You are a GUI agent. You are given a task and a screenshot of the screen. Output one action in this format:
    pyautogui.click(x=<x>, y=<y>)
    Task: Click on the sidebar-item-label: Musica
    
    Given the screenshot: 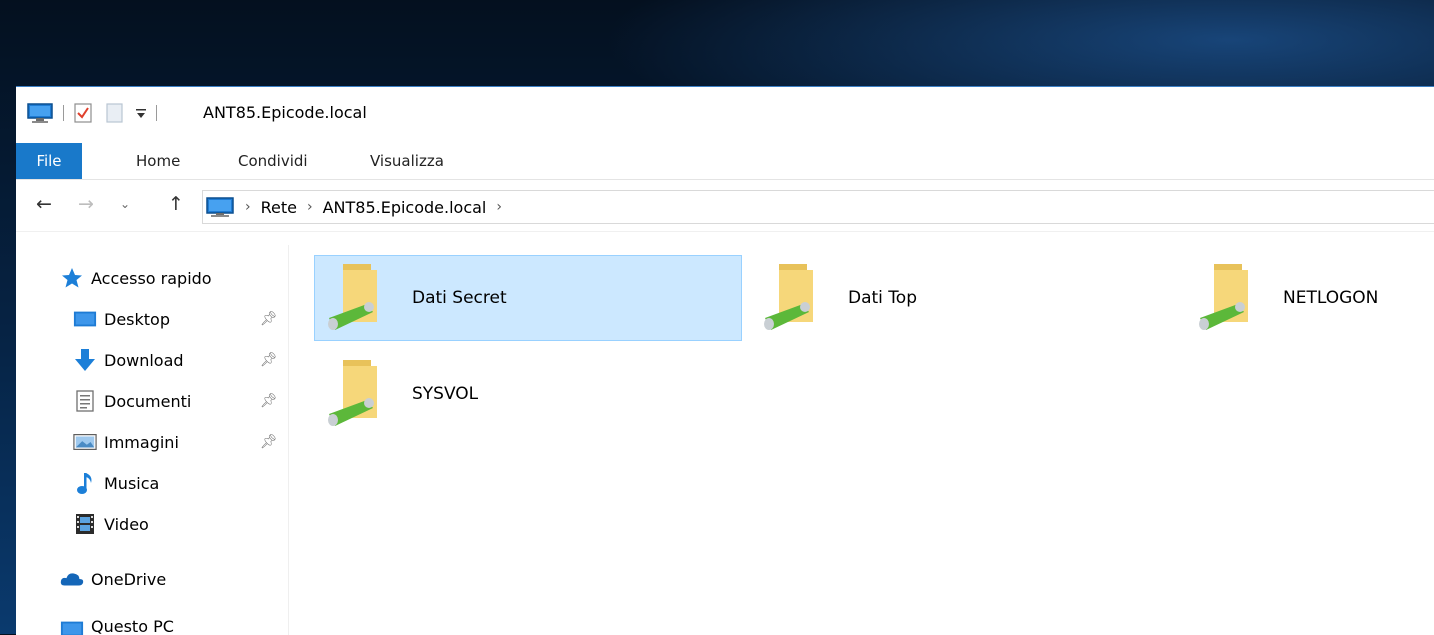 What is the action you would take?
    pyautogui.click(x=132, y=483)
    